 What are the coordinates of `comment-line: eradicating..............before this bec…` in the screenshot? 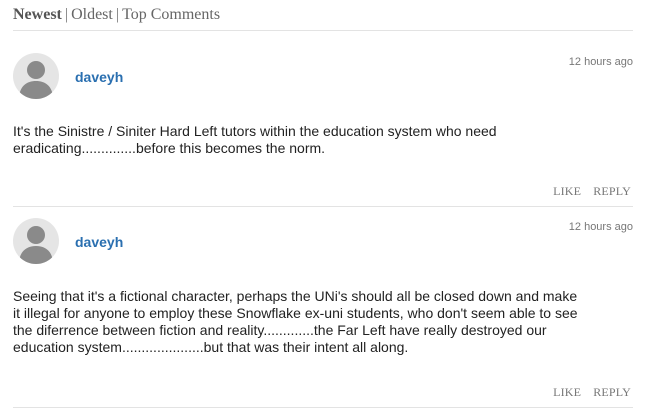 It's located at (169, 148).